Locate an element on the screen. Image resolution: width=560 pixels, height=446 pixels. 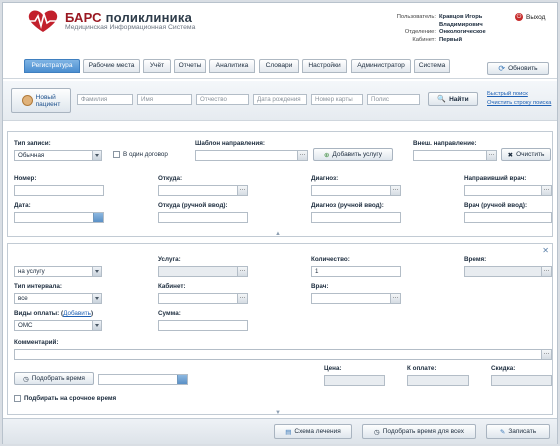
collapse-up-icon: ▲ is located at coordinates (278, 234).